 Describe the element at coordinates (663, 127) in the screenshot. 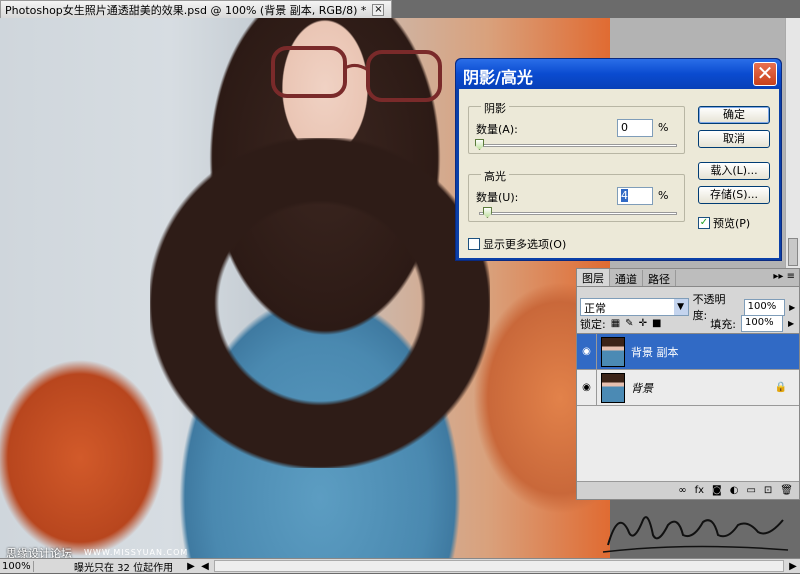

I see `shadows-percent: %` at that location.